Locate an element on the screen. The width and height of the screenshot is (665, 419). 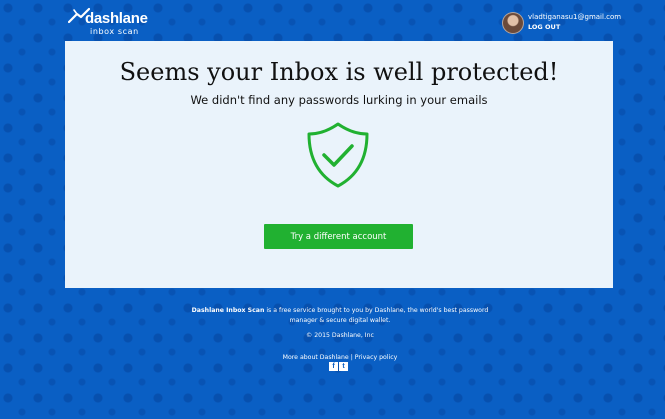
logo-subtitle: inbox scan is located at coordinates (114, 31).